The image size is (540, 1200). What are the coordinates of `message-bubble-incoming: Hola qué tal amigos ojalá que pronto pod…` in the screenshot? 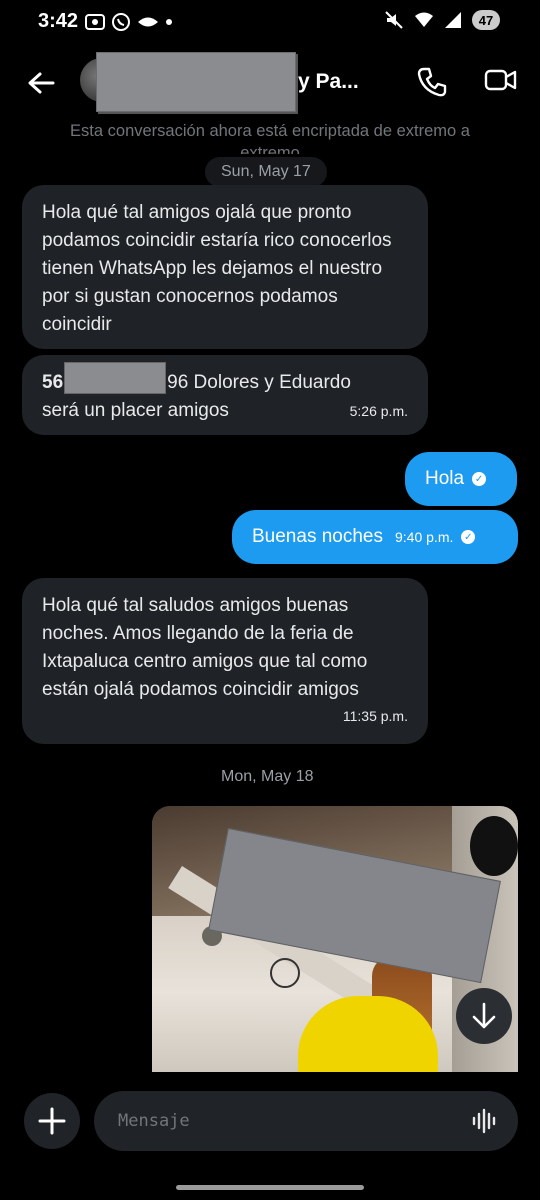 It's located at (225, 267).